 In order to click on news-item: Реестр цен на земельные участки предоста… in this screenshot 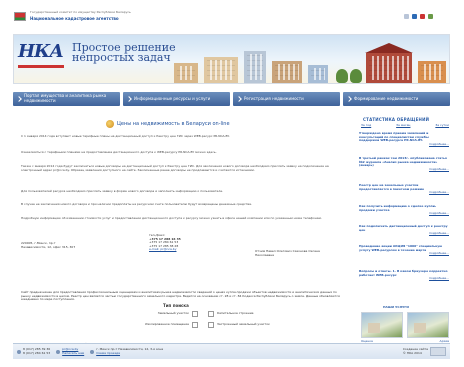, I will do `click(404, 189)`.